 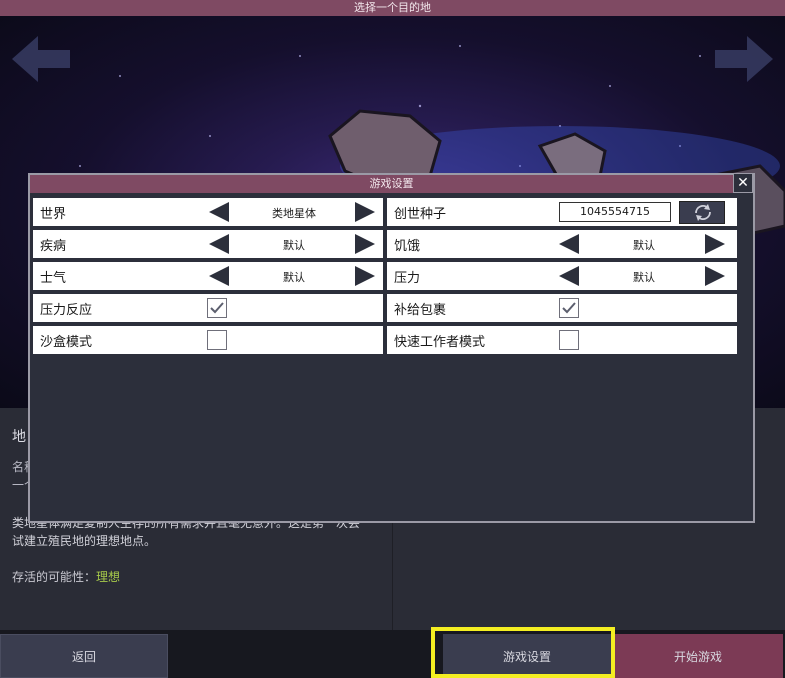 I want to click on window-title: 选择一个目的地, so click(x=392, y=8).